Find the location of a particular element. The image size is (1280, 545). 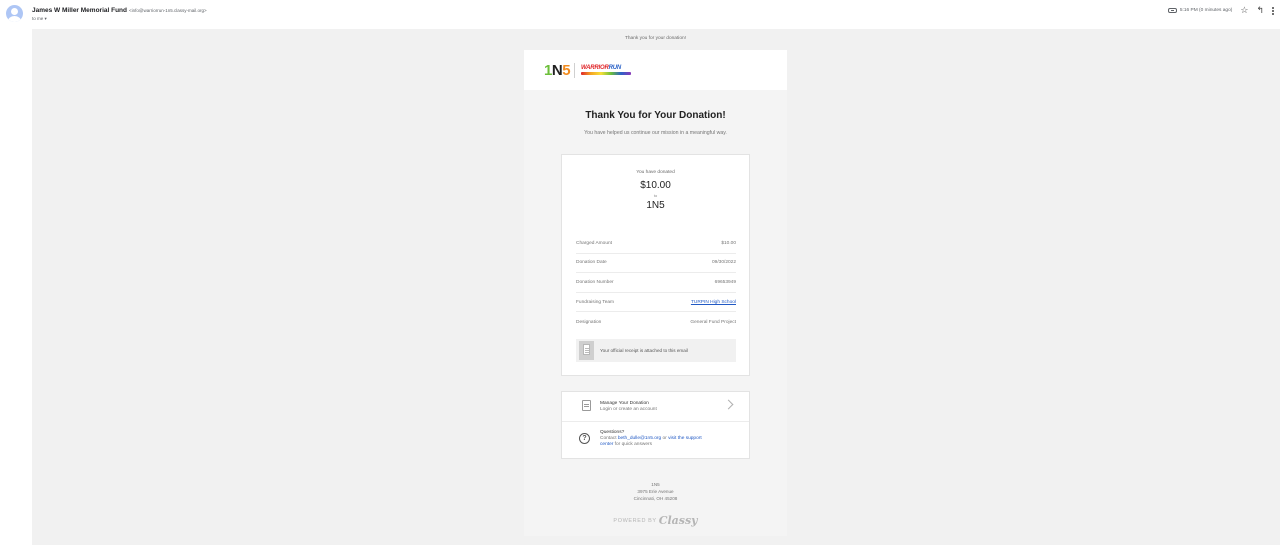

footer-address-line-1: 3975 Erie Avenue is located at coordinates (655, 491).